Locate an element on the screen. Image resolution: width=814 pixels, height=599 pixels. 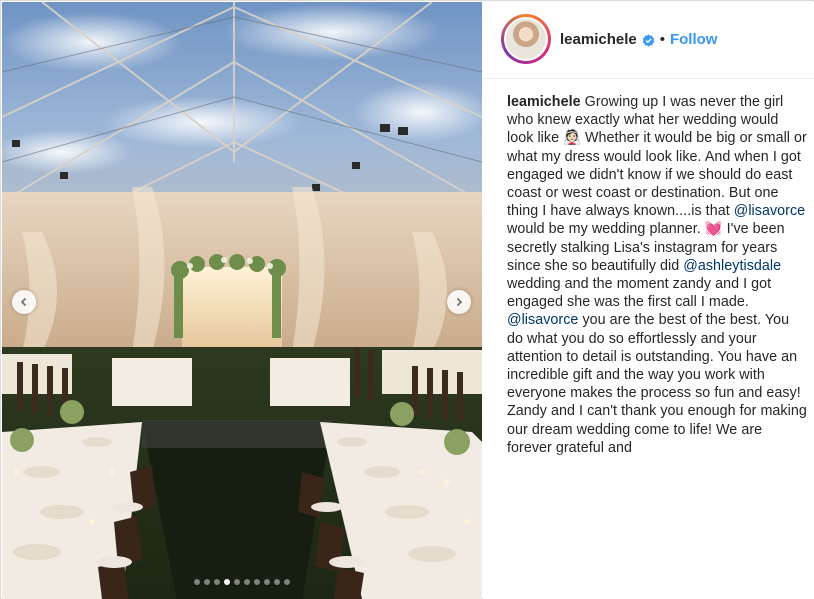
avatar is located at coordinates (526, 39).